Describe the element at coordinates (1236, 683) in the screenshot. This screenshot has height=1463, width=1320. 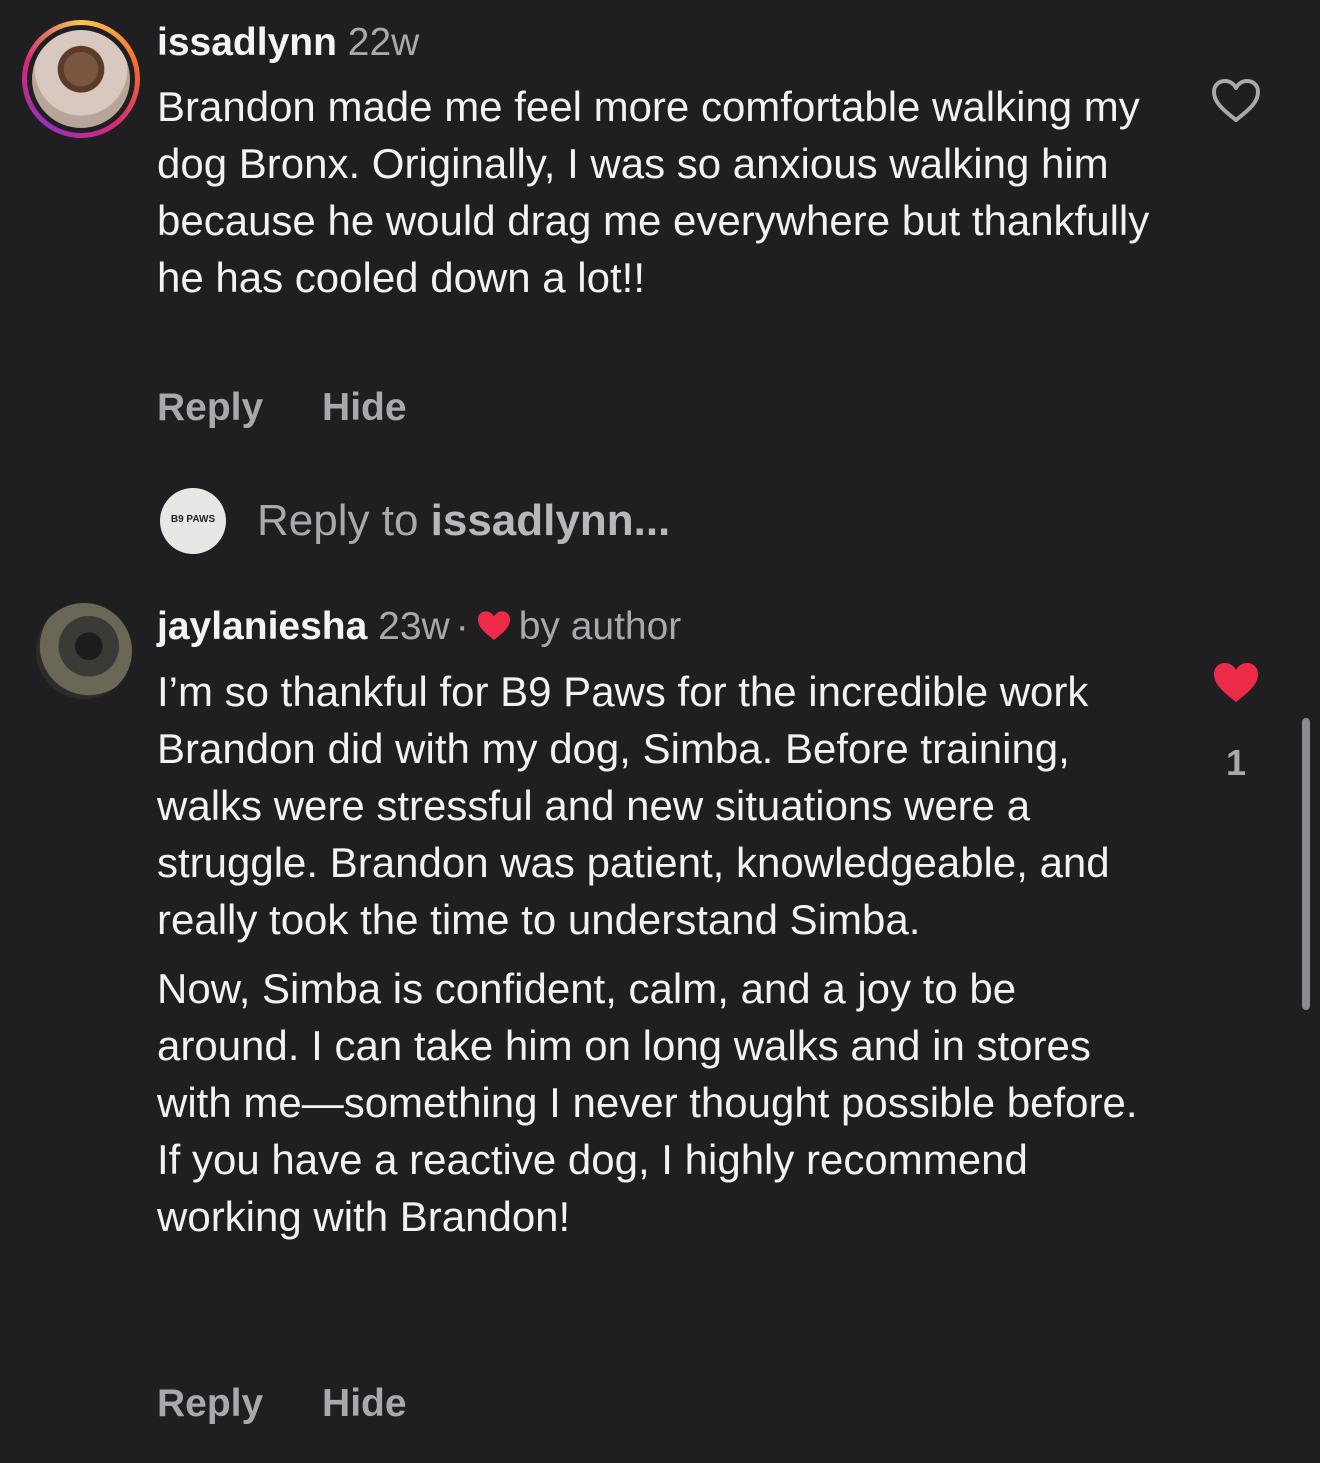
I see `heart-filled-icon` at that location.